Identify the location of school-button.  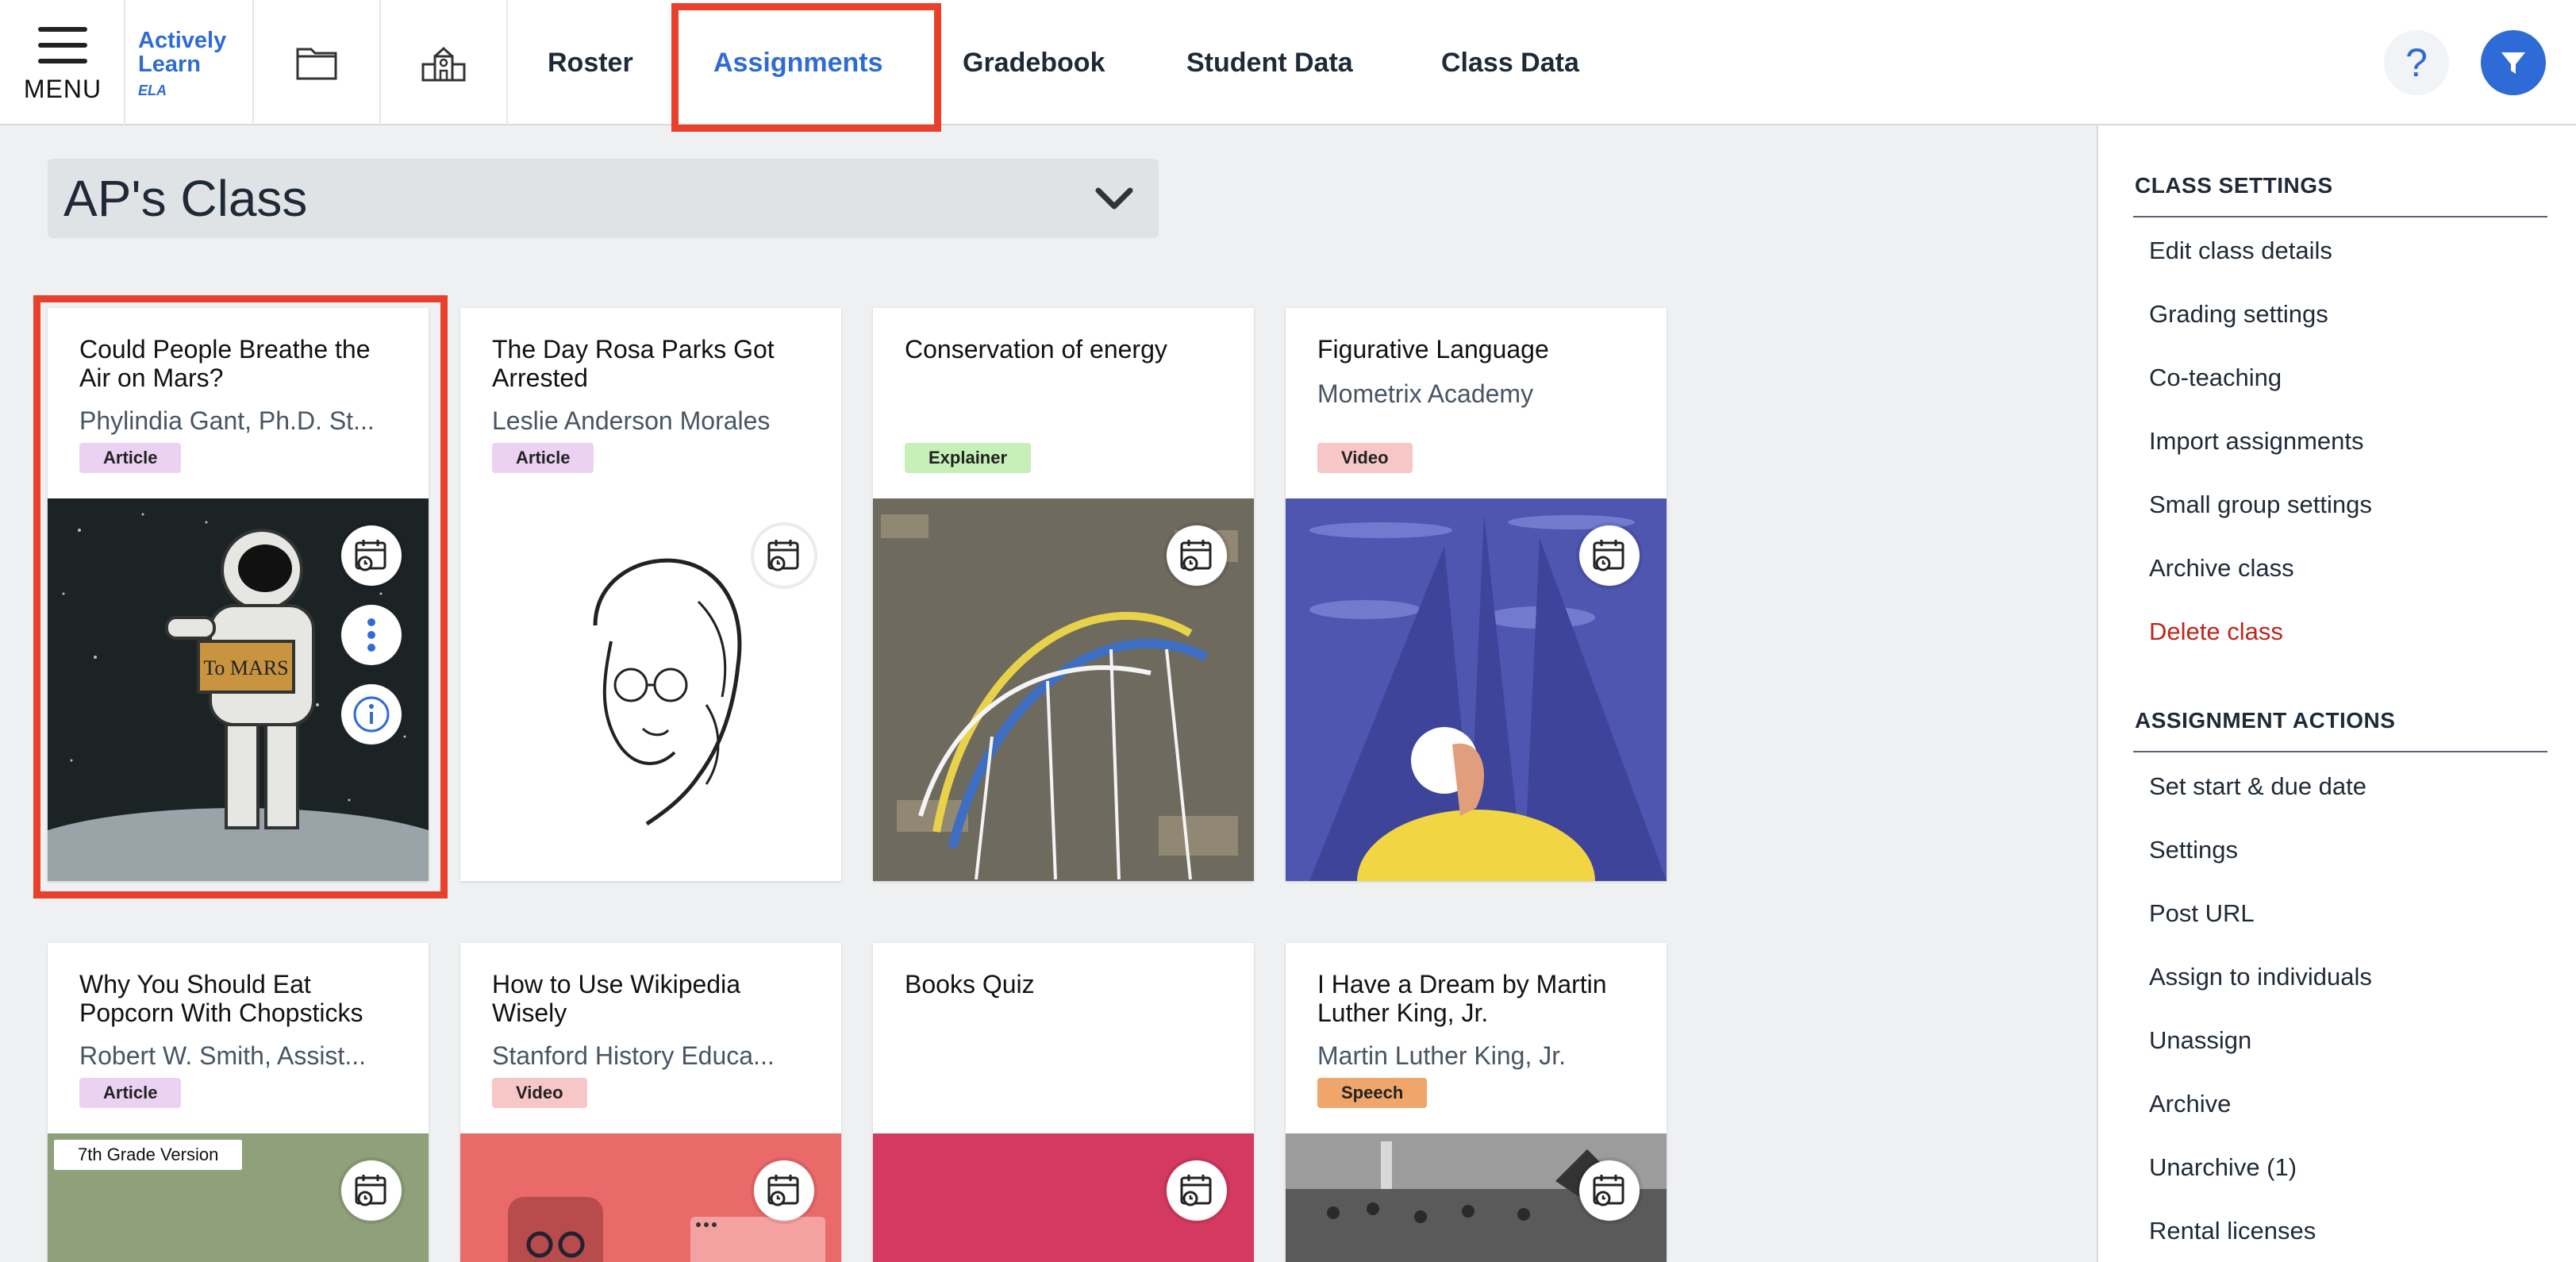
(444, 62).